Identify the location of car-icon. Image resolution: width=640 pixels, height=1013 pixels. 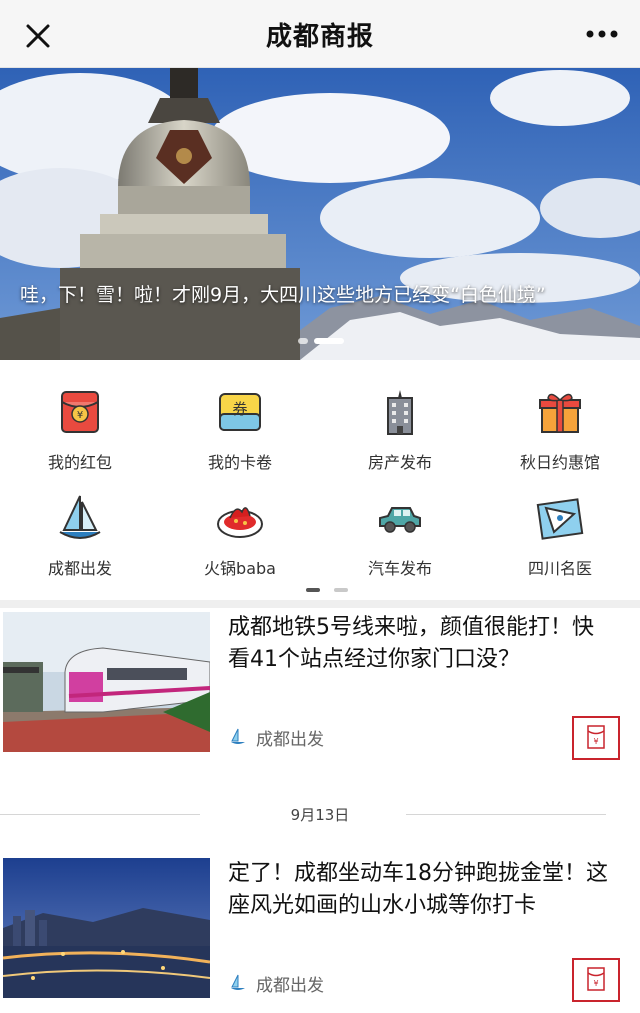
(400, 520).